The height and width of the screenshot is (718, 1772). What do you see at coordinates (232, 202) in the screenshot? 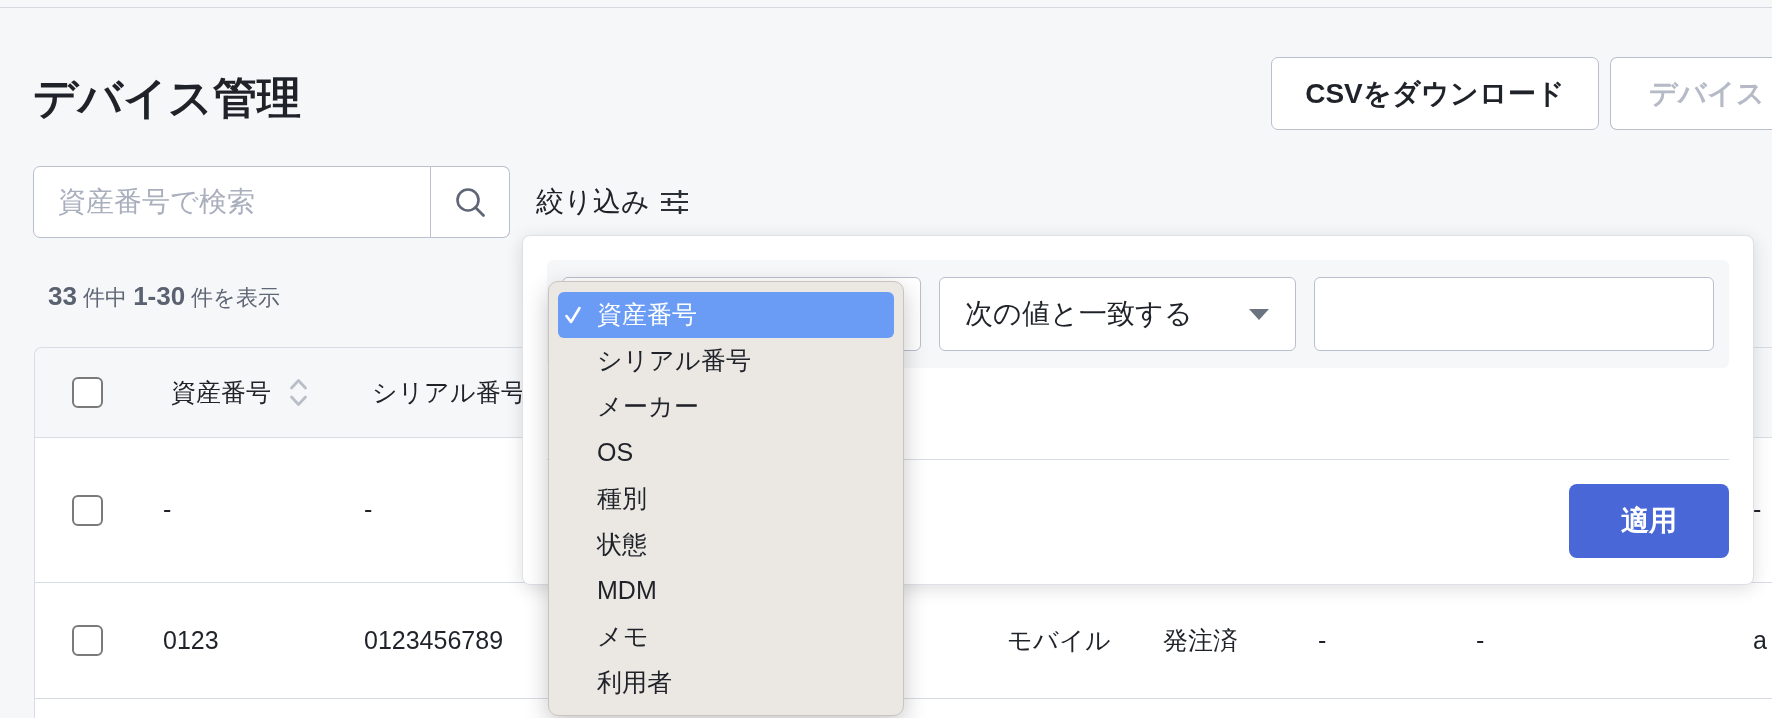
I see `search-field: 資産番号で検索` at bounding box center [232, 202].